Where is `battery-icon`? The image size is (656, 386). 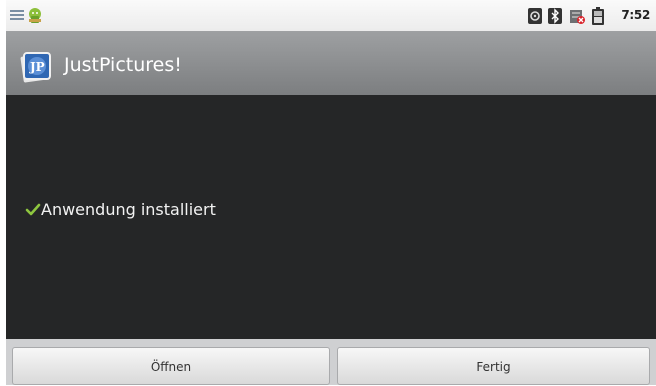 battery-icon is located at coordinates (598, 16).